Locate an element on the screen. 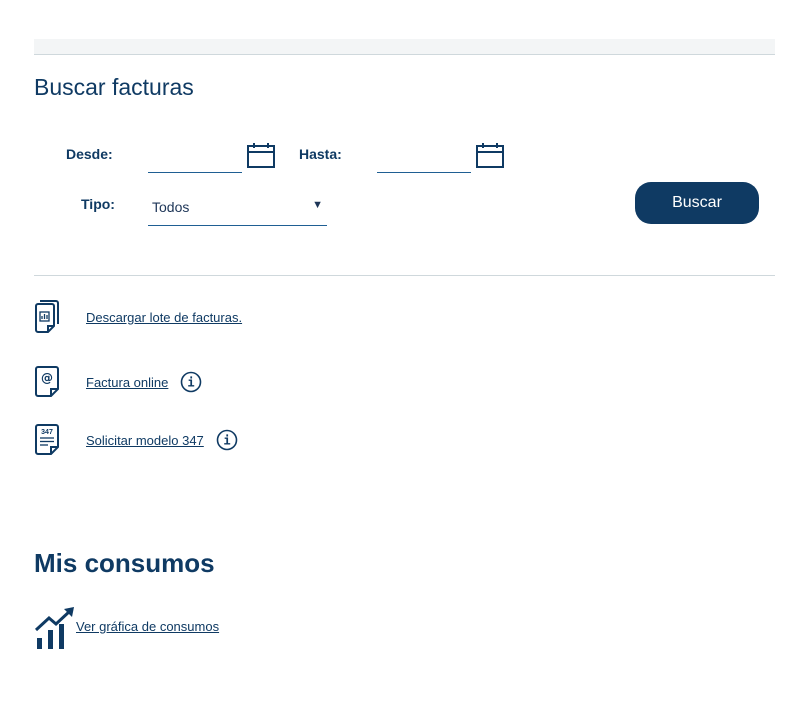 The width and height of the screenshot is (800, 701). search-button: Buscar is located at coordinates (697, 203).